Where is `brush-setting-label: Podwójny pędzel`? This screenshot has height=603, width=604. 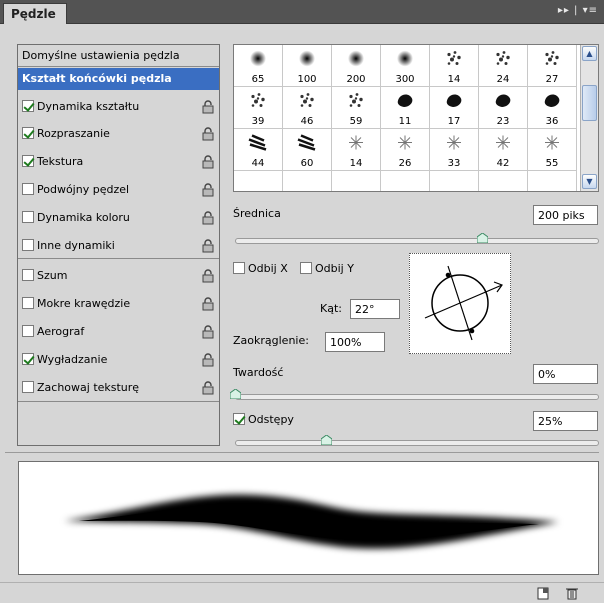
brush-setting-label: Podwójny pędzel is located at coordinates (83, 189).